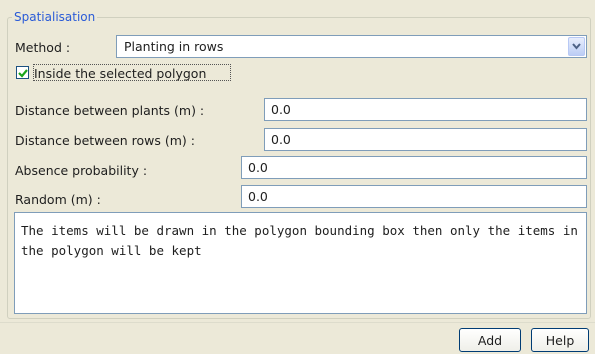 The width and height of the screenshot is (595, 354). What do you see at coordinates (414, 167) in the screenshot?
I see `absence-probability-input: 0.0` at bounding box center [414, 167].